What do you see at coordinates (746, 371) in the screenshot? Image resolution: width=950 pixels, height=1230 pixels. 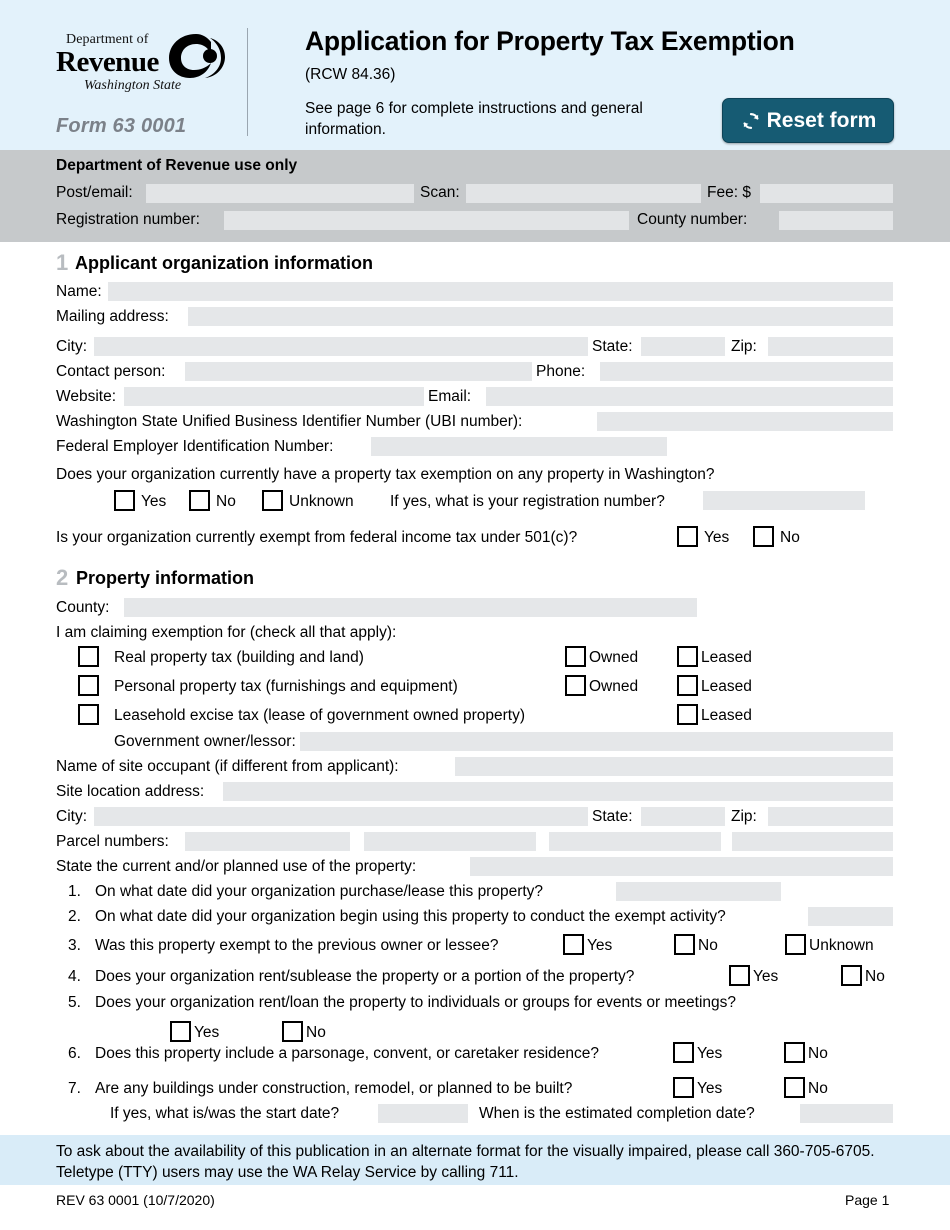 I see `phone-input` at bounding box center [746, 371].